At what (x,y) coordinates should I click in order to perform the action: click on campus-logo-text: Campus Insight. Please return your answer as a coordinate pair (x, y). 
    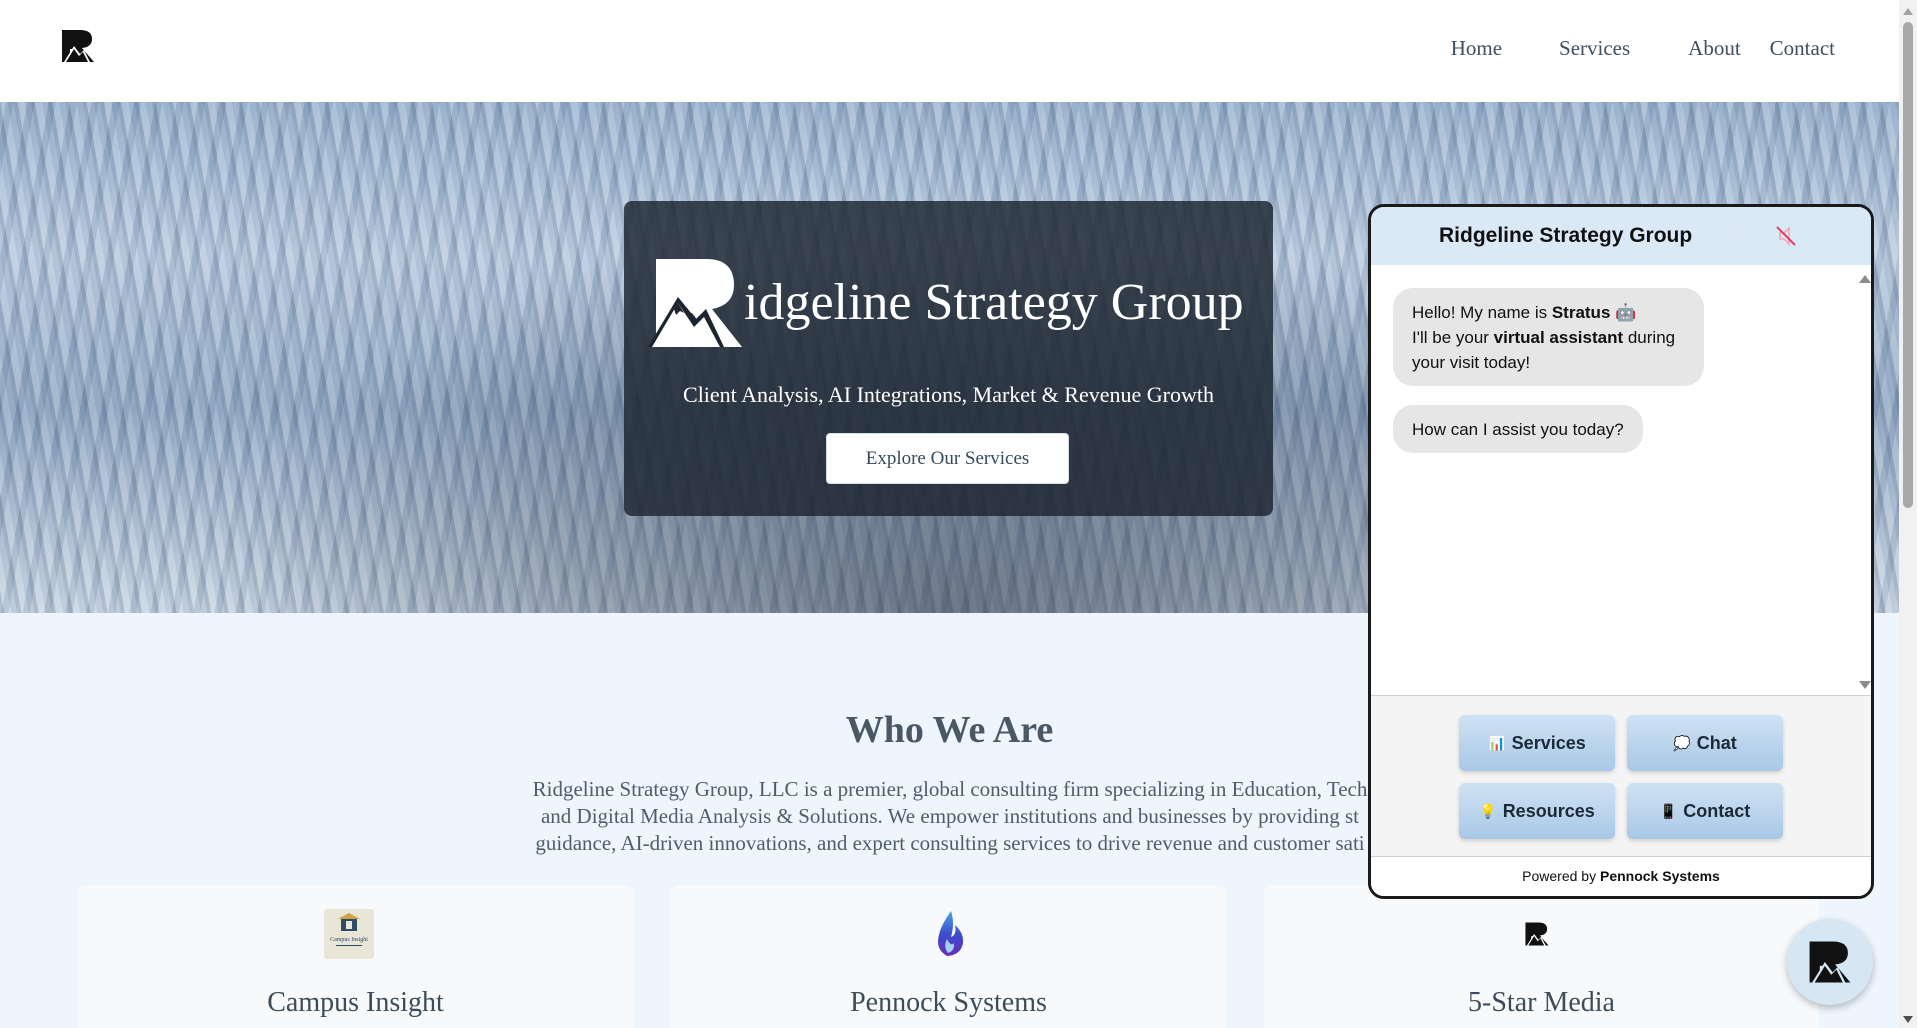
    Looking at the image, I should click on (349, 940).